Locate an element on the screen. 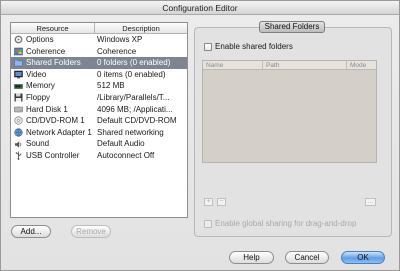  coherence-icon is located at coordinates (18, 51).